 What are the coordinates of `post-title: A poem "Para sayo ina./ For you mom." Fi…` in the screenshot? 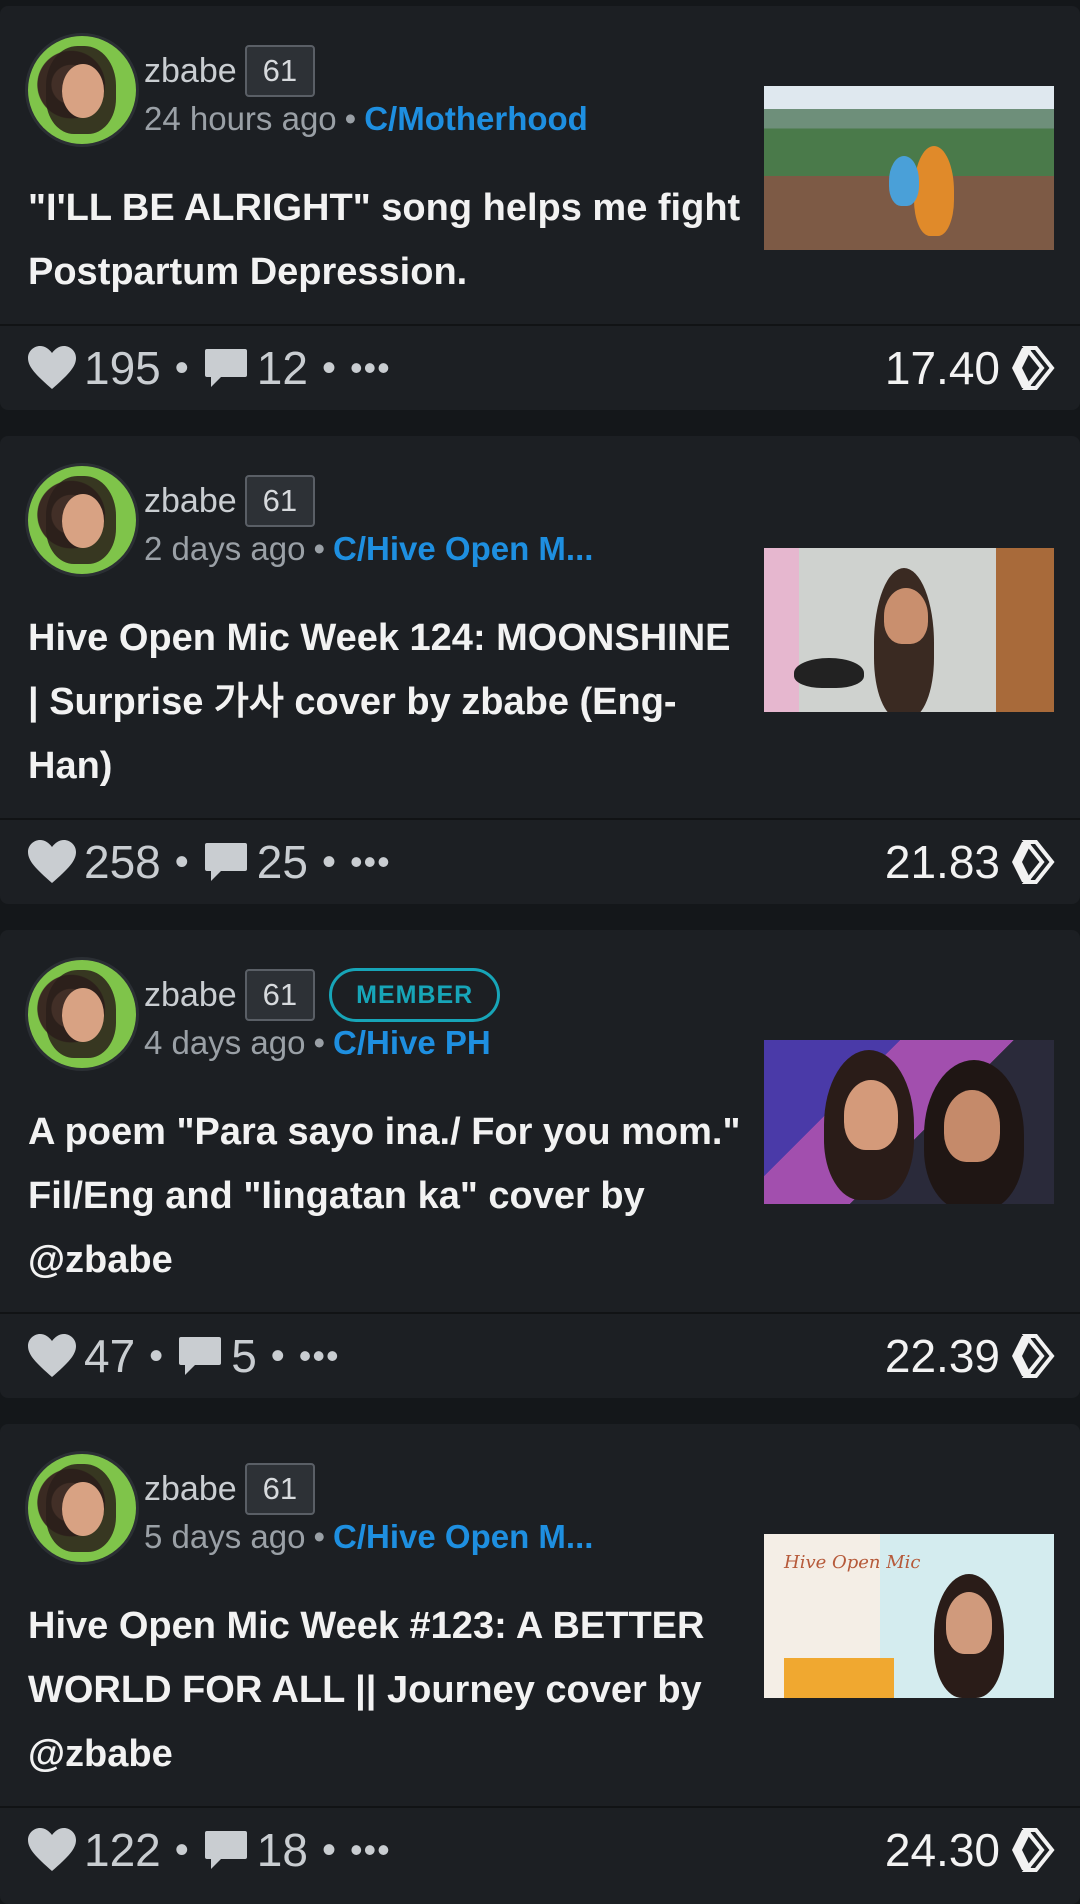 It's located at (388, 1196).